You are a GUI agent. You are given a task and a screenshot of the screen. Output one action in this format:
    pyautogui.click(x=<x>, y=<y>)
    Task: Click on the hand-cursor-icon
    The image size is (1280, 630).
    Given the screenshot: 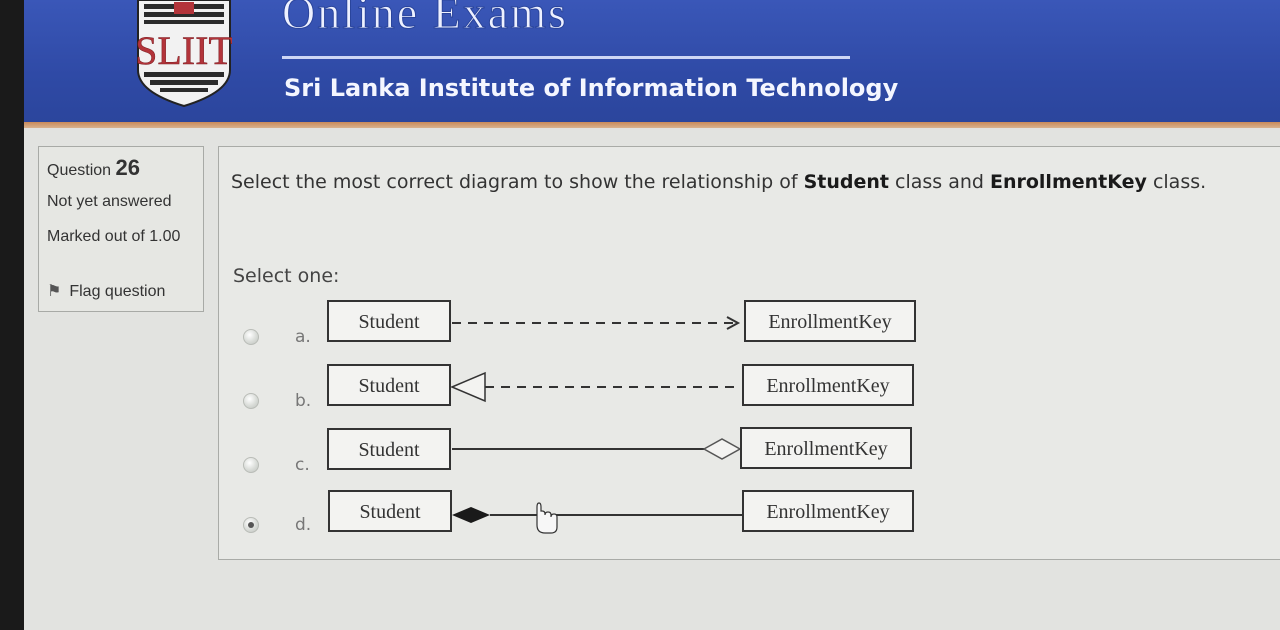 What is the action you would take?
    pyautogui.click(x=547, y=518)
    